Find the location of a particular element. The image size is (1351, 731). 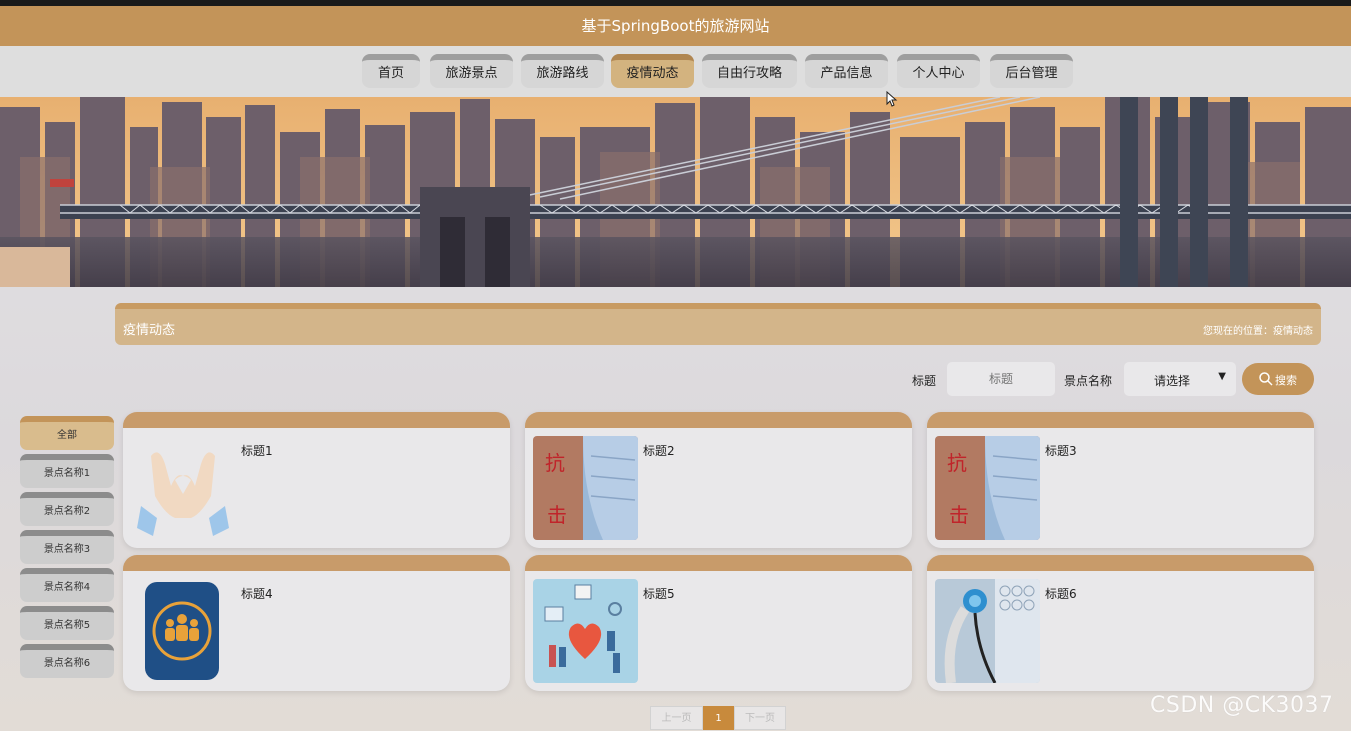

search-button-label: 搜索 is located at coordinates (1286, 380).